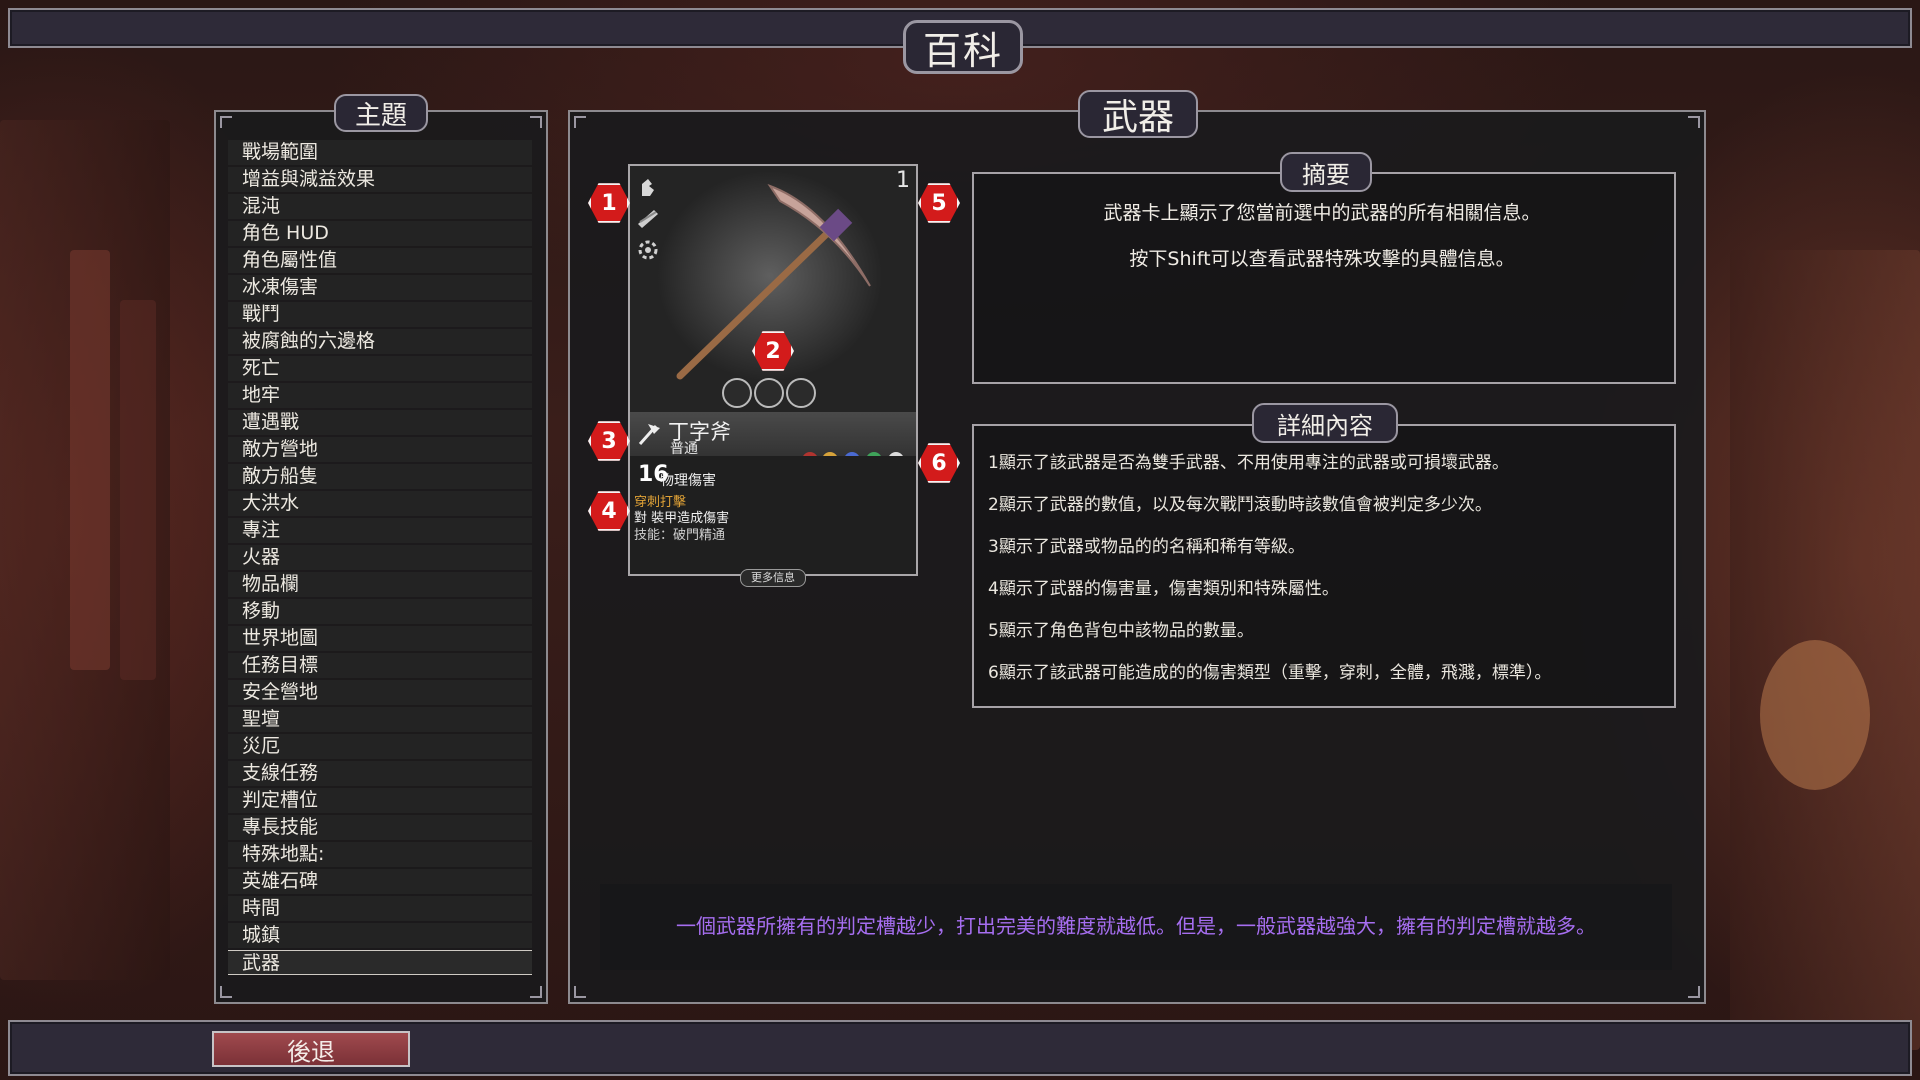 This screenshot has height=1080, width=1920. Describe the element at coordinates (773, 578) in the screenshot. I see `more-info-button: 更多信息` at that location.